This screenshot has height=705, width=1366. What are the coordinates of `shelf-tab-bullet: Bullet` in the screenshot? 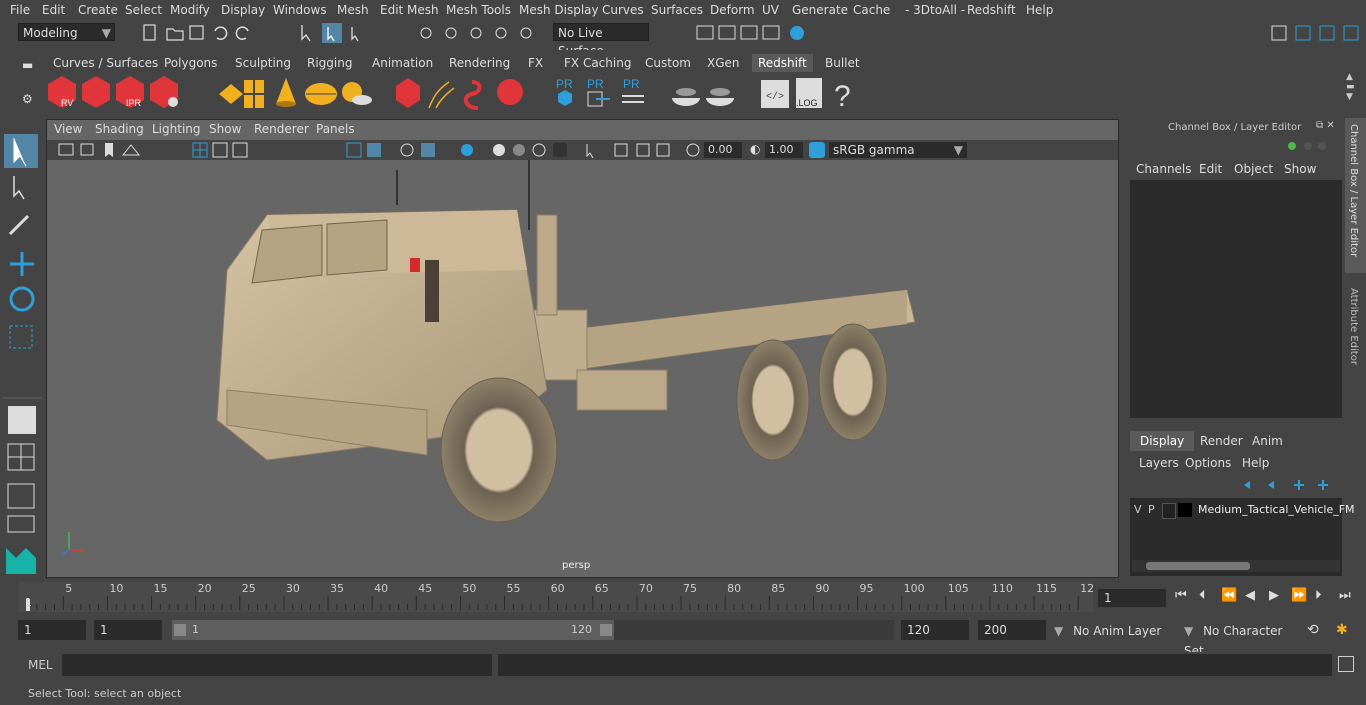 It's located at (842, 63).